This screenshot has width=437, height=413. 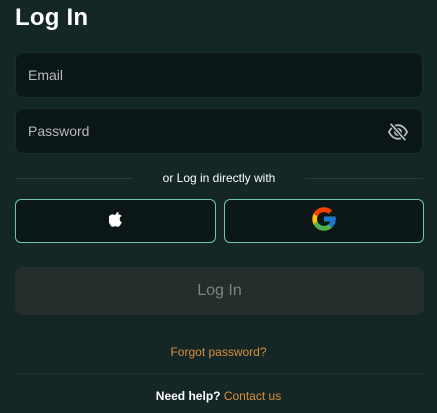 I want to click on social-divider: or Log in directly with, so click(x=219, y=179).